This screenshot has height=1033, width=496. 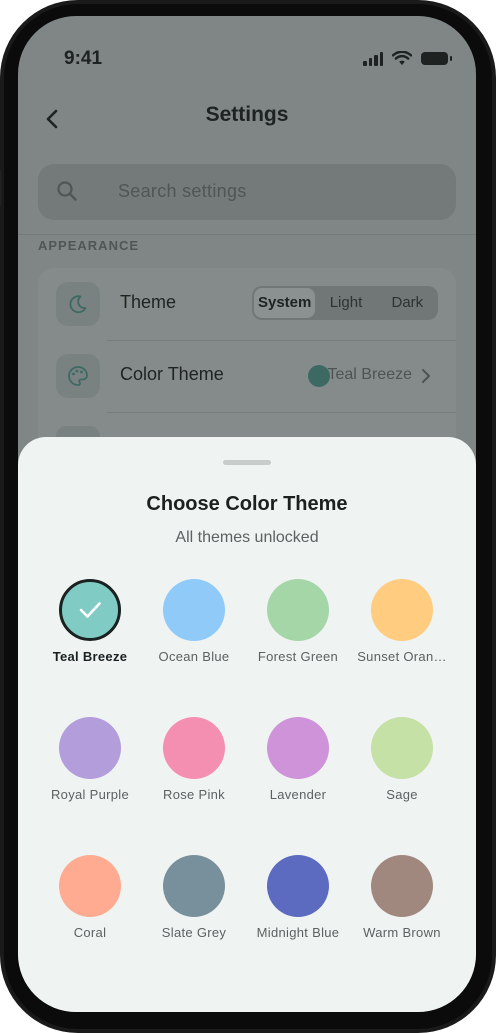 I want to click on theme-option-label: Coral, so click(x=90, y=932).